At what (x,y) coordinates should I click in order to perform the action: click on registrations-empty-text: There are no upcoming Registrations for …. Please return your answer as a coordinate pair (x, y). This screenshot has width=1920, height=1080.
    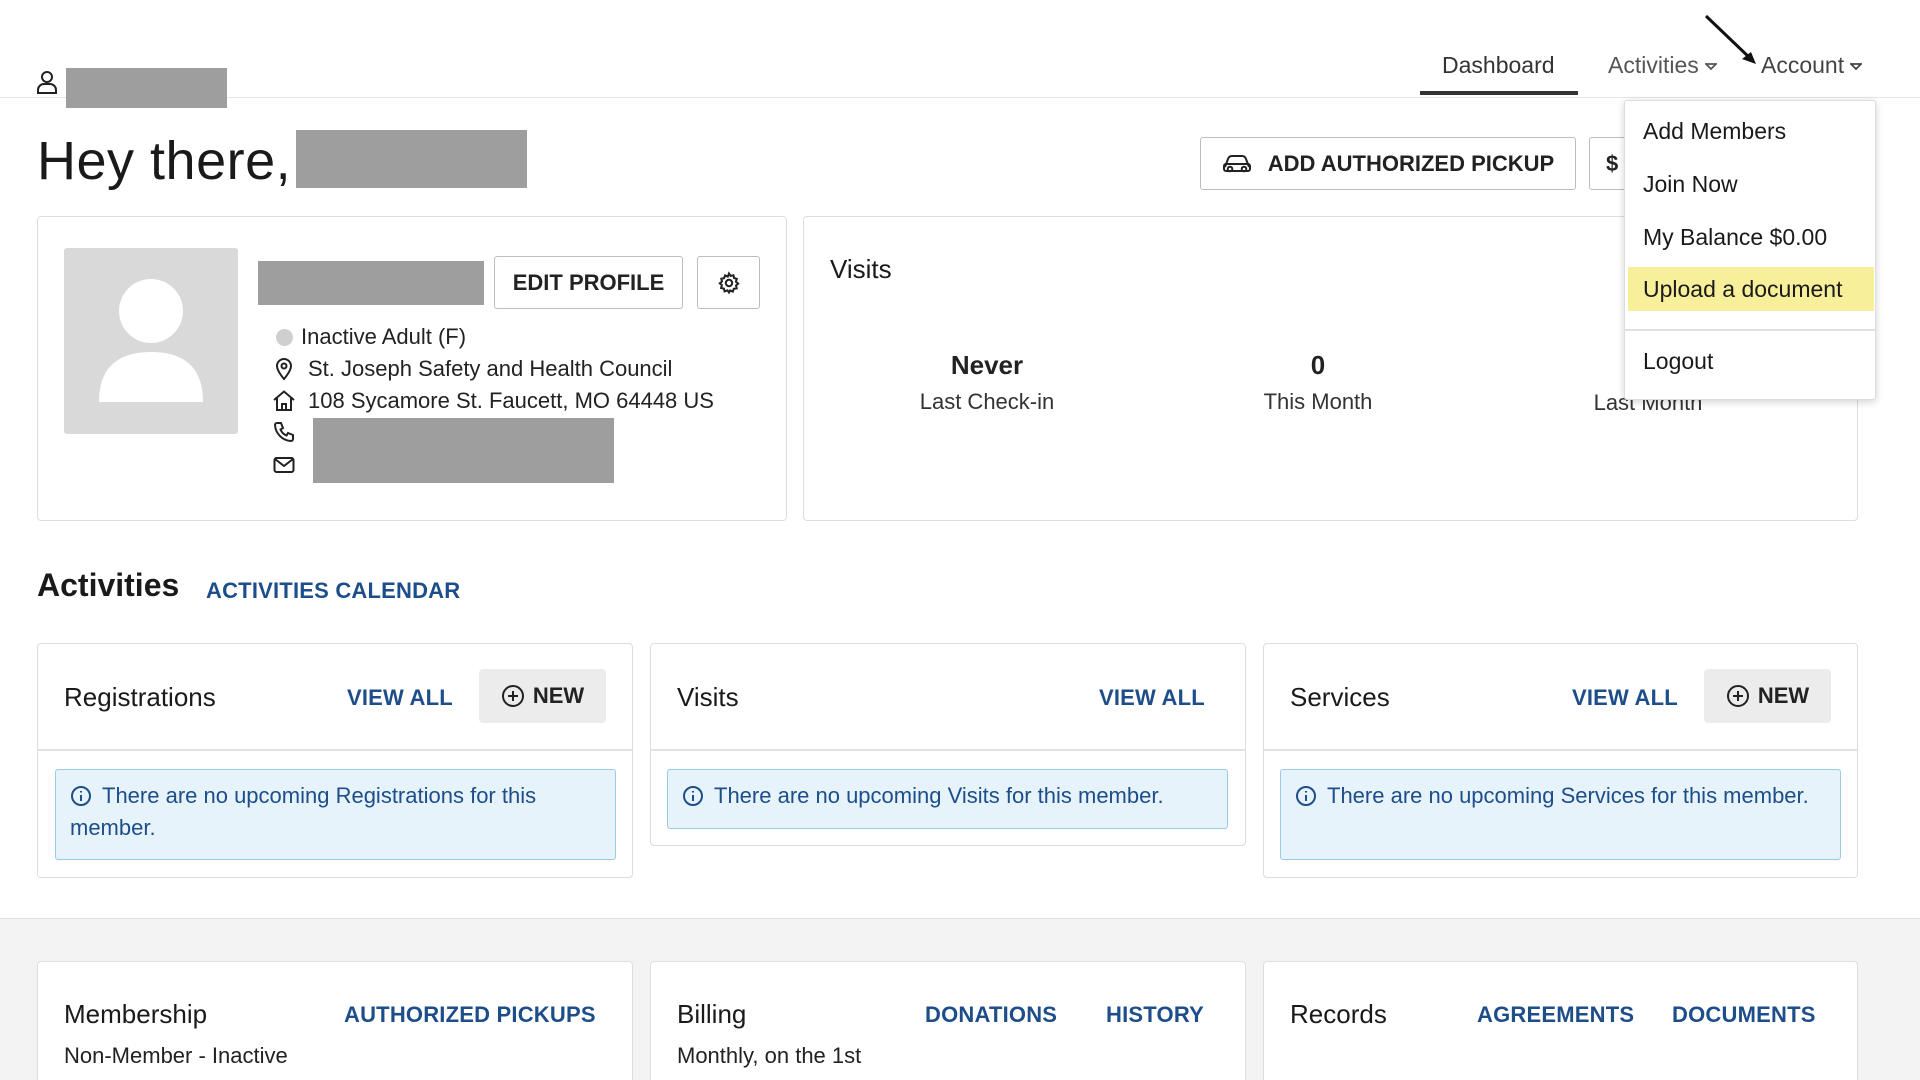
    Looking at the image, I should click on (303, 811).